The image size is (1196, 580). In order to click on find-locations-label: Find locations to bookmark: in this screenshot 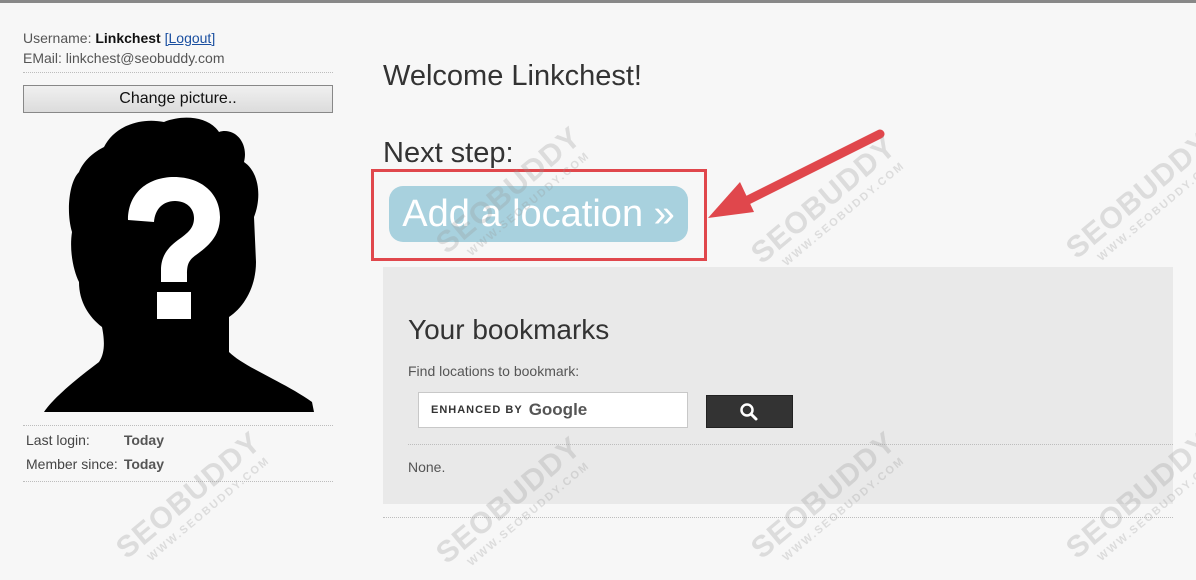, I will do `click(494, 371)`.